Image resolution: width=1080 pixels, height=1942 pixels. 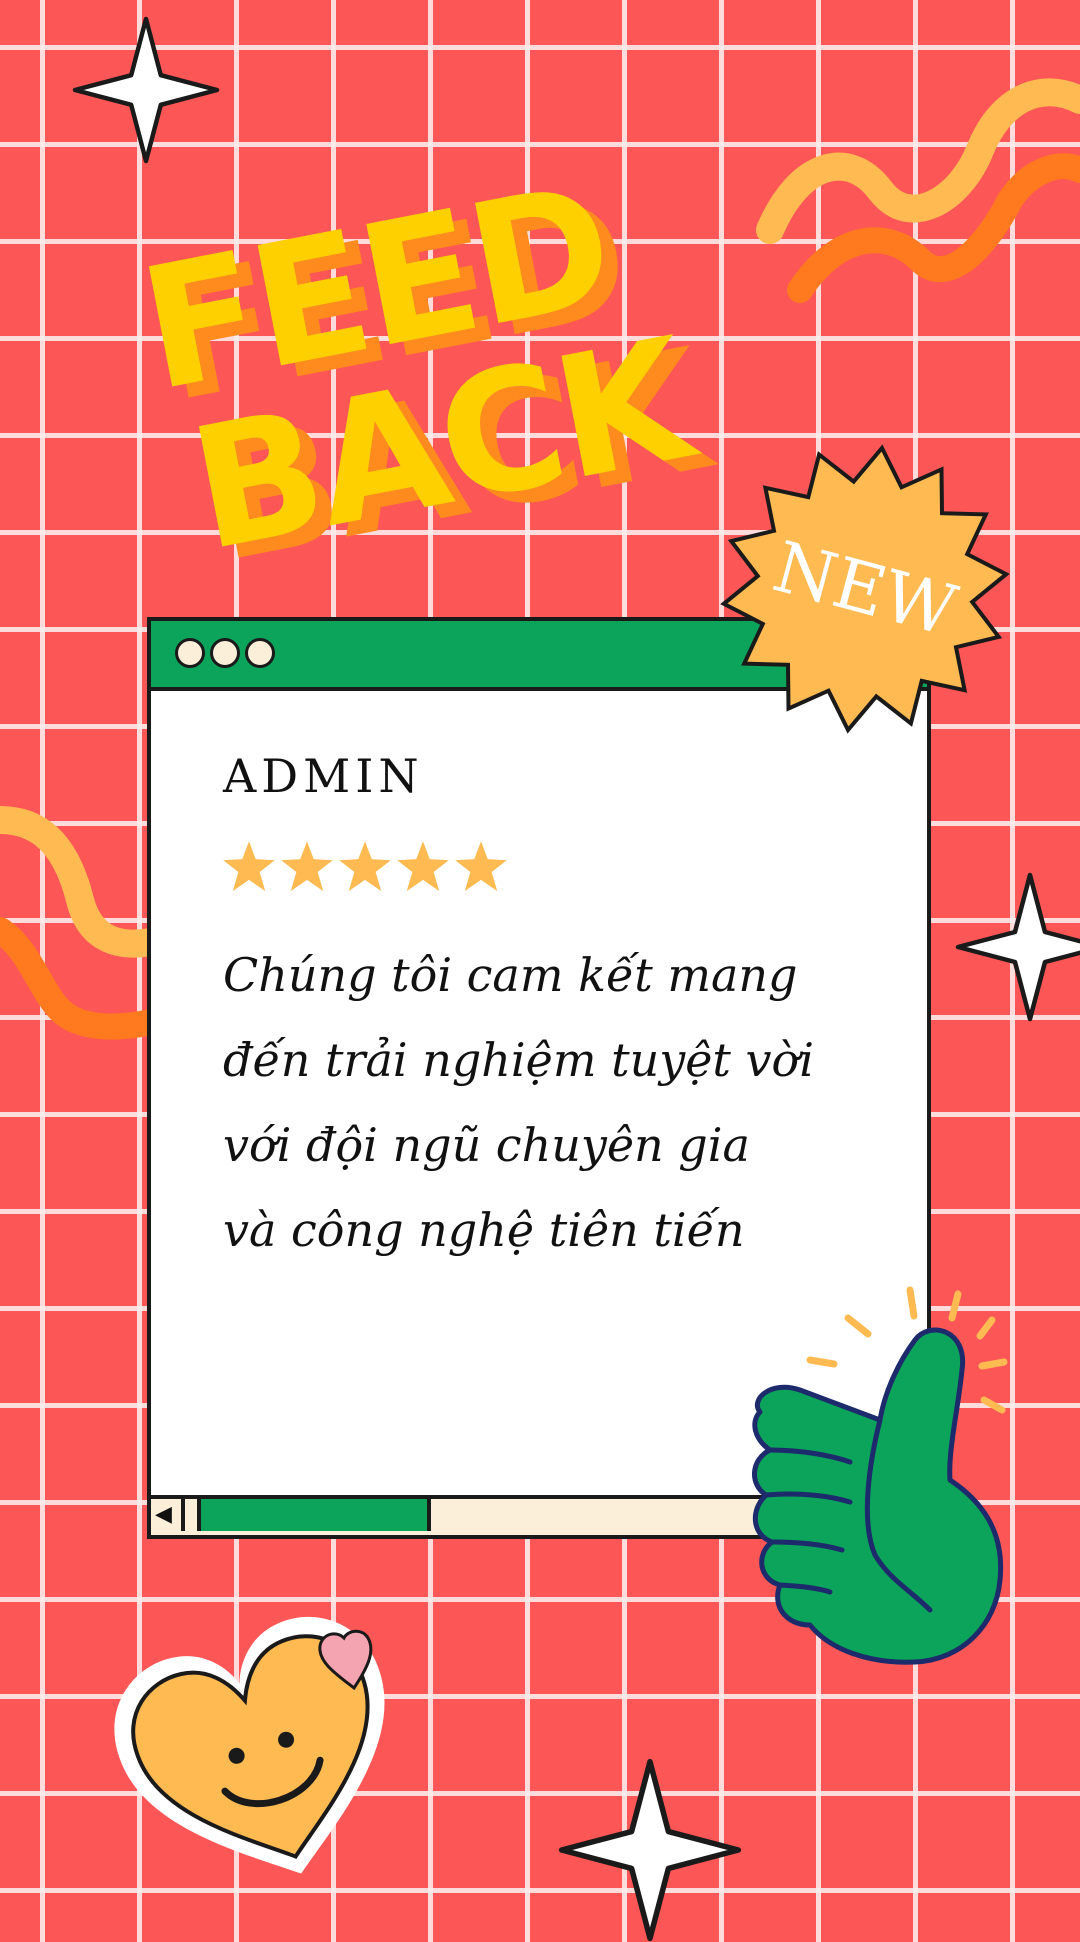 What do you see at coordinates (510, 975) in the screenshot?
I see `review-line: Chúng tôi cam kết mang` at bounding box center [510, 975].